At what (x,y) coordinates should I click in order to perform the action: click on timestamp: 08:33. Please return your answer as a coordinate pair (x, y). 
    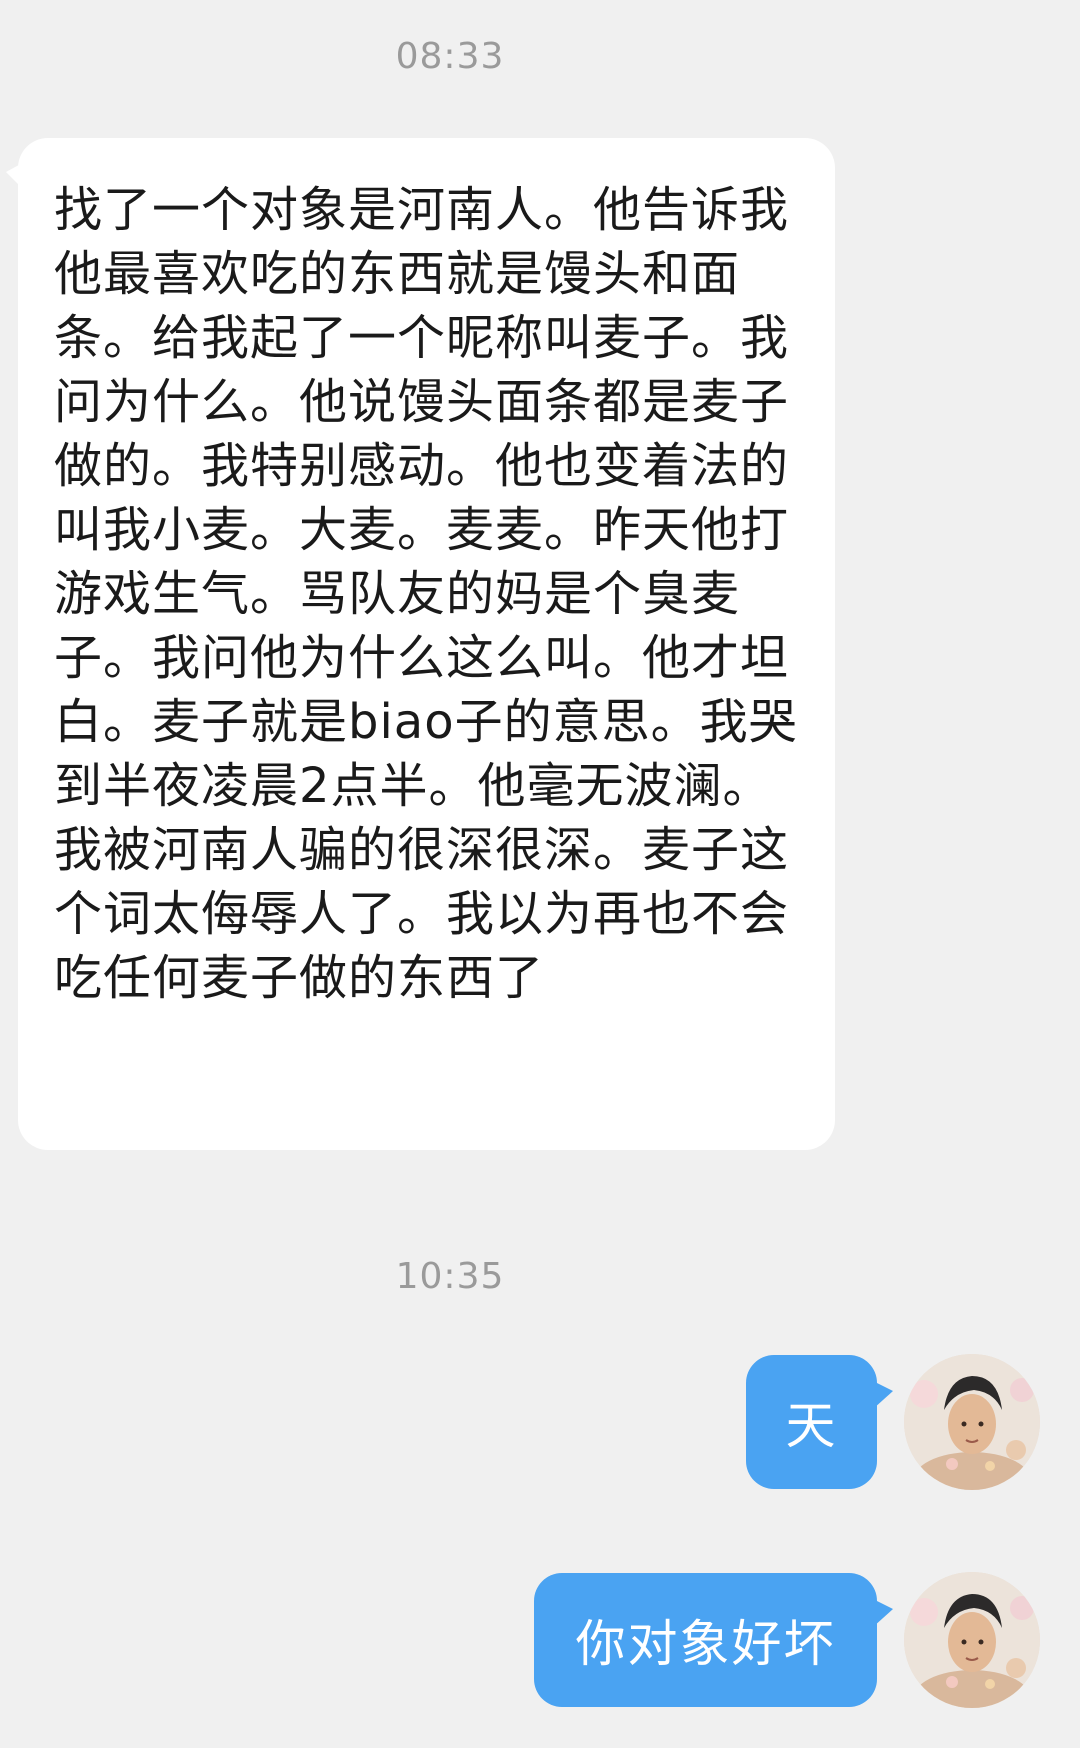
    Looking at the image, I should click on (450, 56).